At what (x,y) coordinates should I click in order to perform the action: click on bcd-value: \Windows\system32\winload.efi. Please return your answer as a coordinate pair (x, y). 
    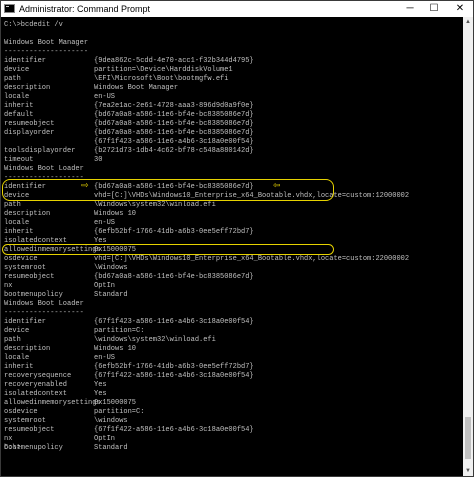
    Looking at the image, I should click on (155, 205).